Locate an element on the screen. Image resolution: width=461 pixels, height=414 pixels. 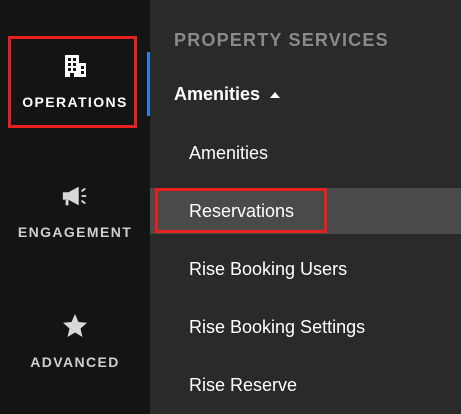
nav-item-label: OPERATIONS is located at coordinates (75, 102).